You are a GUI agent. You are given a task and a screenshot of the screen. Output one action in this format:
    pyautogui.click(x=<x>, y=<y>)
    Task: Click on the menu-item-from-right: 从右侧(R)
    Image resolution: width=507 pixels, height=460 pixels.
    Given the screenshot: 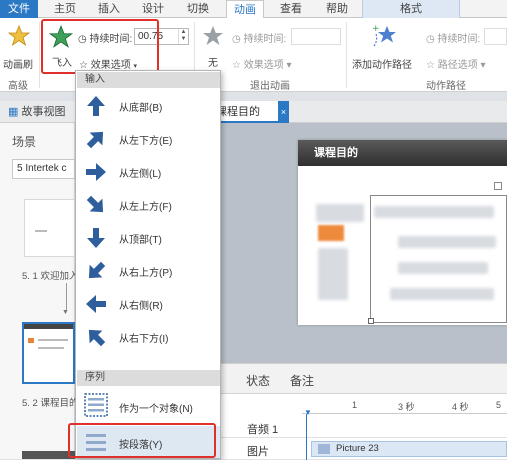 What is the action you would take?
    pyautogui.click(x=148, y=303)
    